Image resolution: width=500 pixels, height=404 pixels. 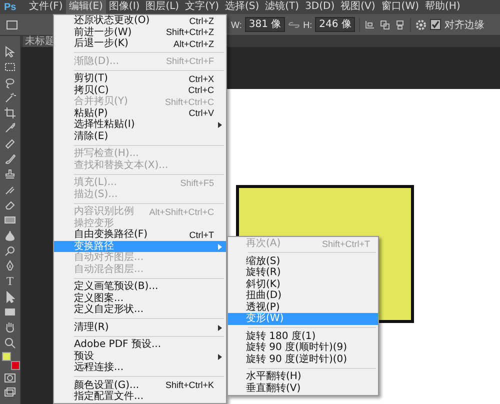 I want to click on menu-item: 预设, so click(x=140, y=356).